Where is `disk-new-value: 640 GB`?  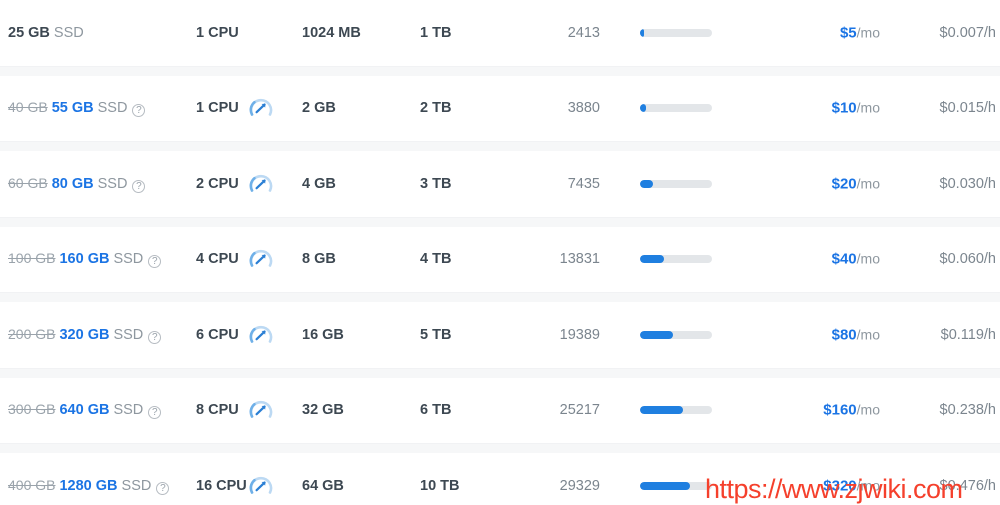 disk-new-value: 640 GB is located at coordinates (84, 410).